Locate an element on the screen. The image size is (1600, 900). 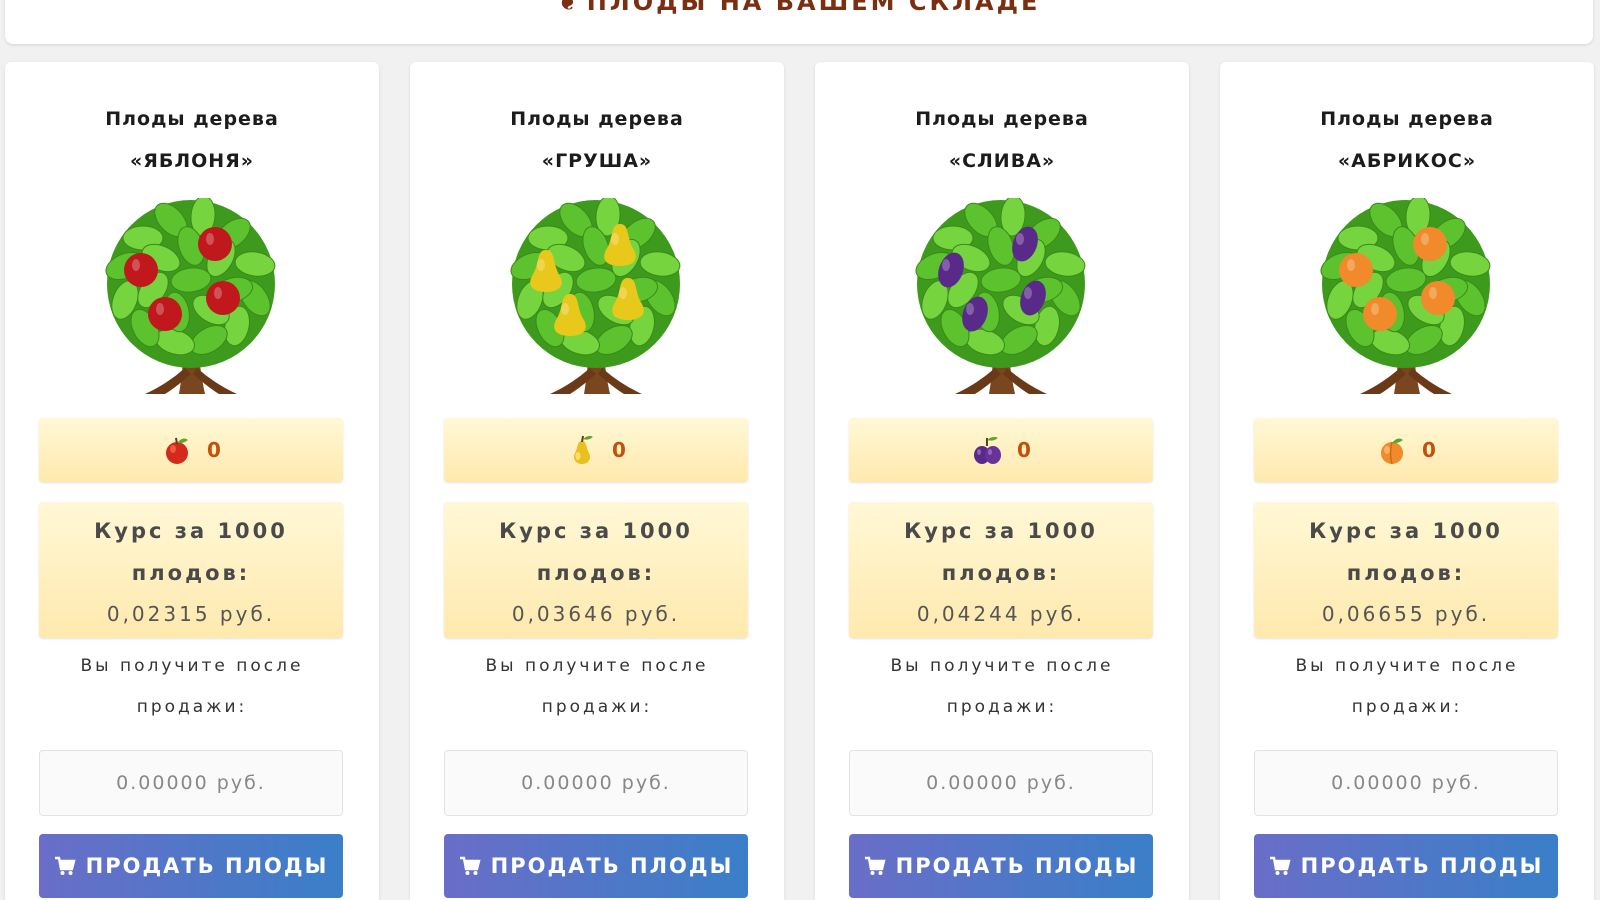
apricot-tree-icon is located at coordinates (1405, 296).